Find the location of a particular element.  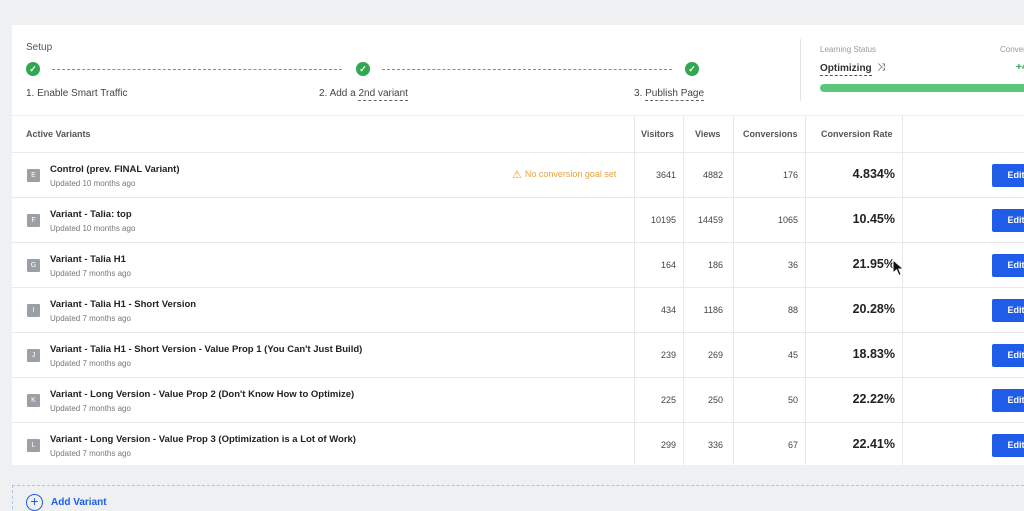

learning-status-value: Optimizing is located at coordinates (846, 69).